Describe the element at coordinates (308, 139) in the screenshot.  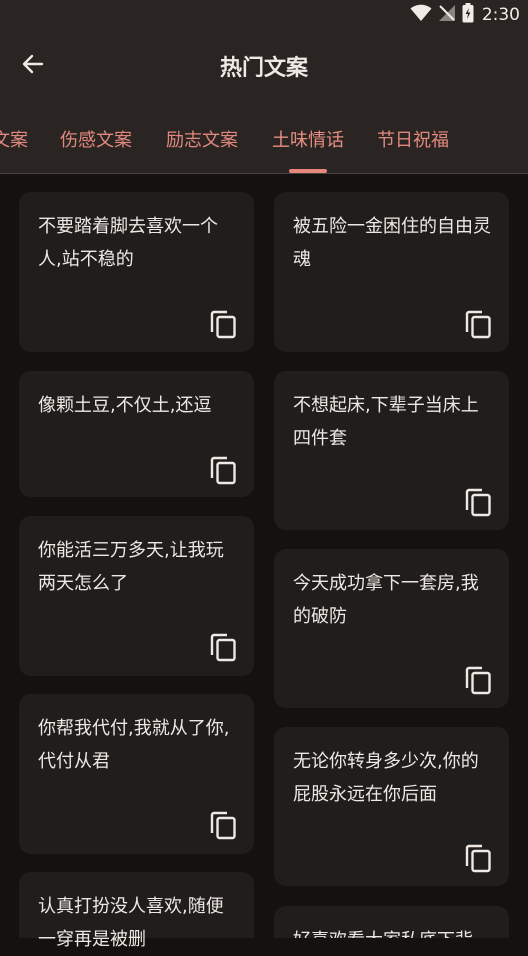
I see `tab-cheesy-love: 土味情话` at that location.